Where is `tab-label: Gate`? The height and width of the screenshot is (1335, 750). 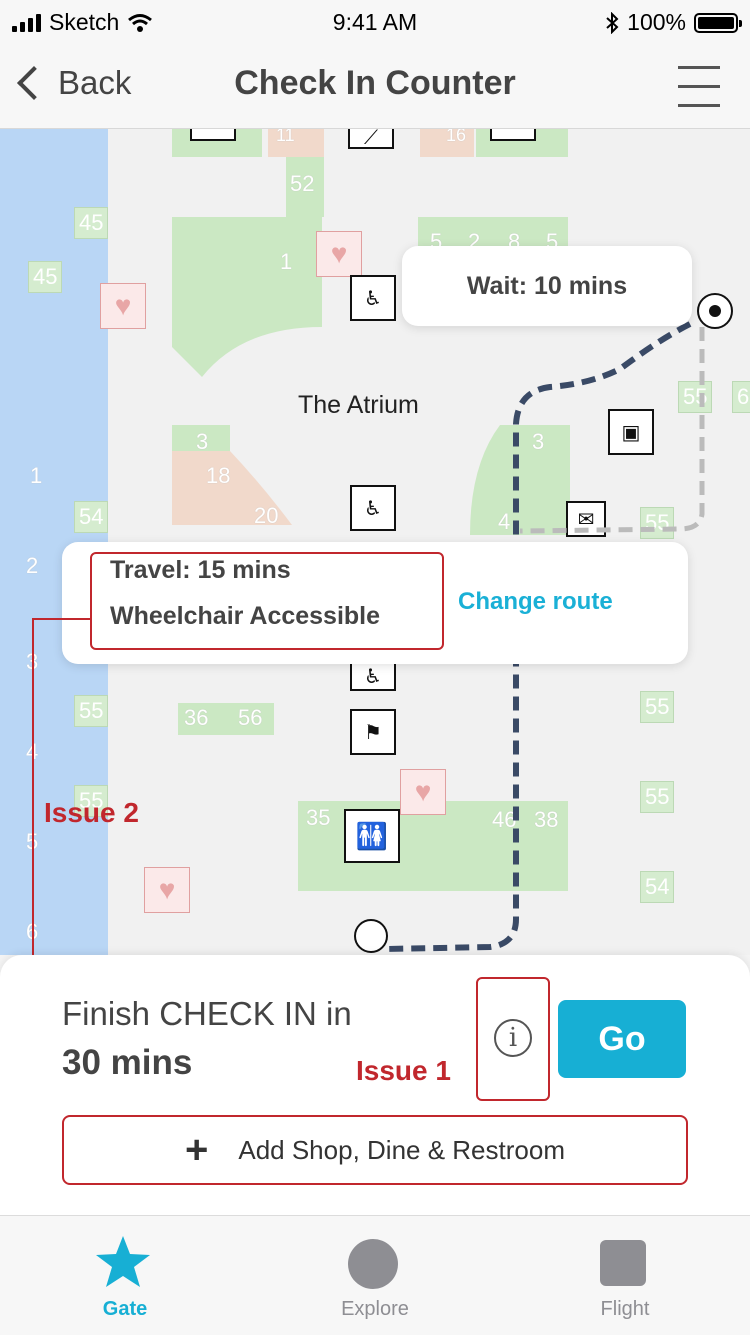 tab-label: Gate is located at coordinates (125, 1309).